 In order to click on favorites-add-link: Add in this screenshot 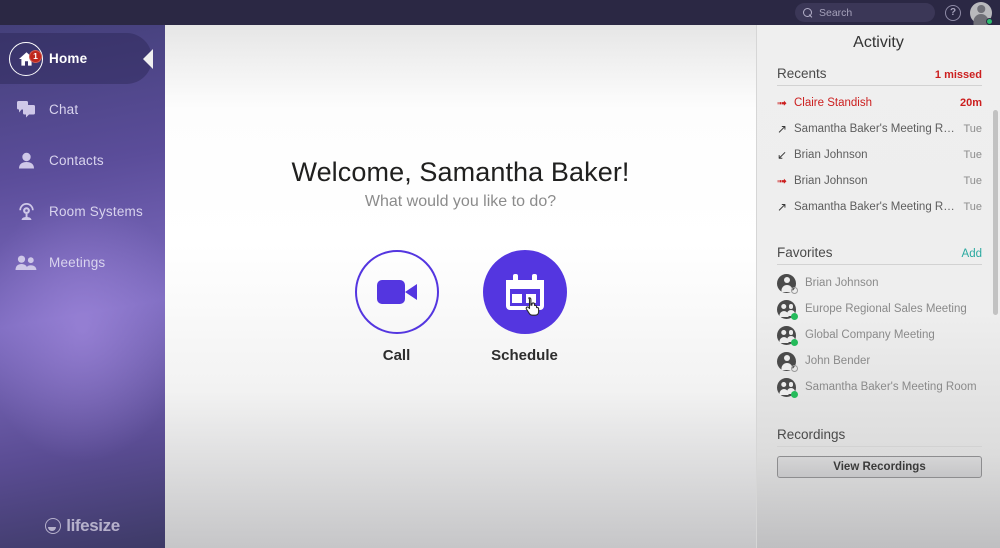, I will do `click(972, 254)`.